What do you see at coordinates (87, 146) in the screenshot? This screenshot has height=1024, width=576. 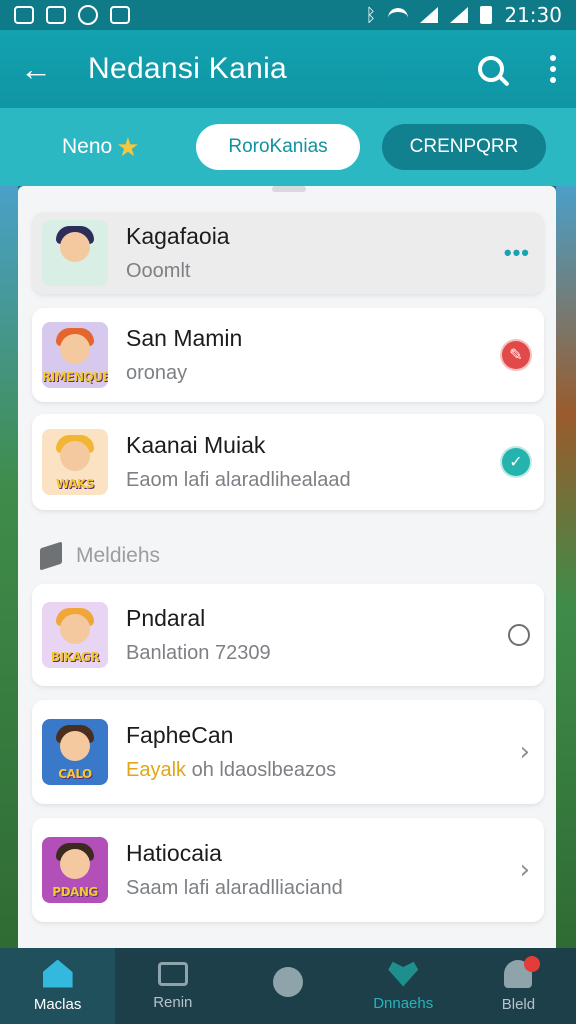 I see `tab-label: Neno` at bounding box center [87, 146].